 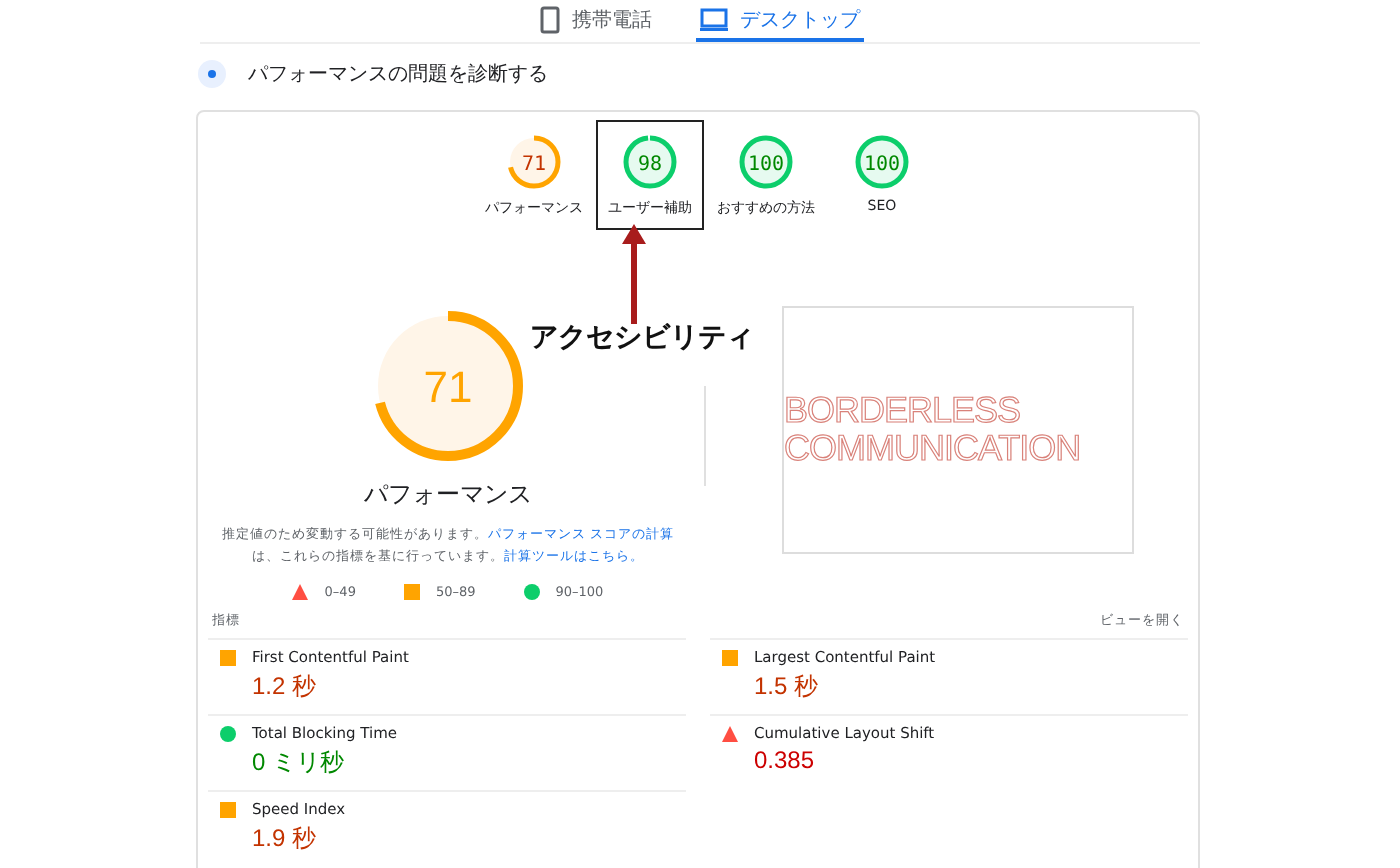 I want to click on metric-value: 0.385, so click(x=785, y=760).